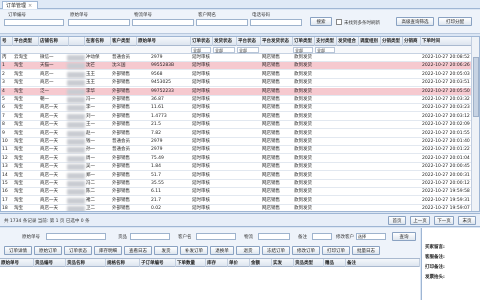  What do you see at coordinates (124, 41) in the screenshot?
I see `col-header: 客户类型` at bounding box center [124, 41].